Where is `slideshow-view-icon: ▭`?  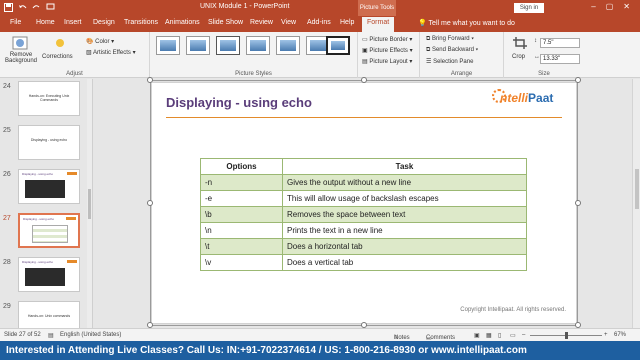
slideshow-view-icon: ▭ is located at coordinates (513, 335).